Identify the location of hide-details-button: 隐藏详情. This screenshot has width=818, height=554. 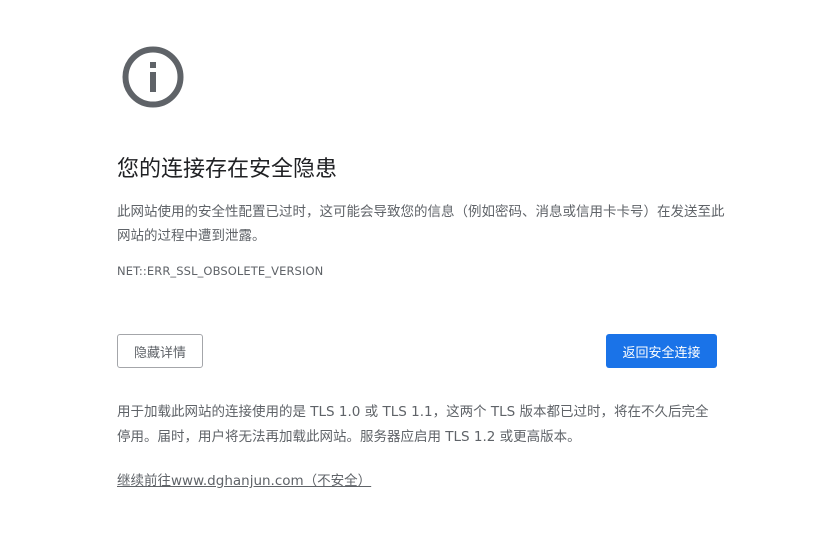
(160, 351).